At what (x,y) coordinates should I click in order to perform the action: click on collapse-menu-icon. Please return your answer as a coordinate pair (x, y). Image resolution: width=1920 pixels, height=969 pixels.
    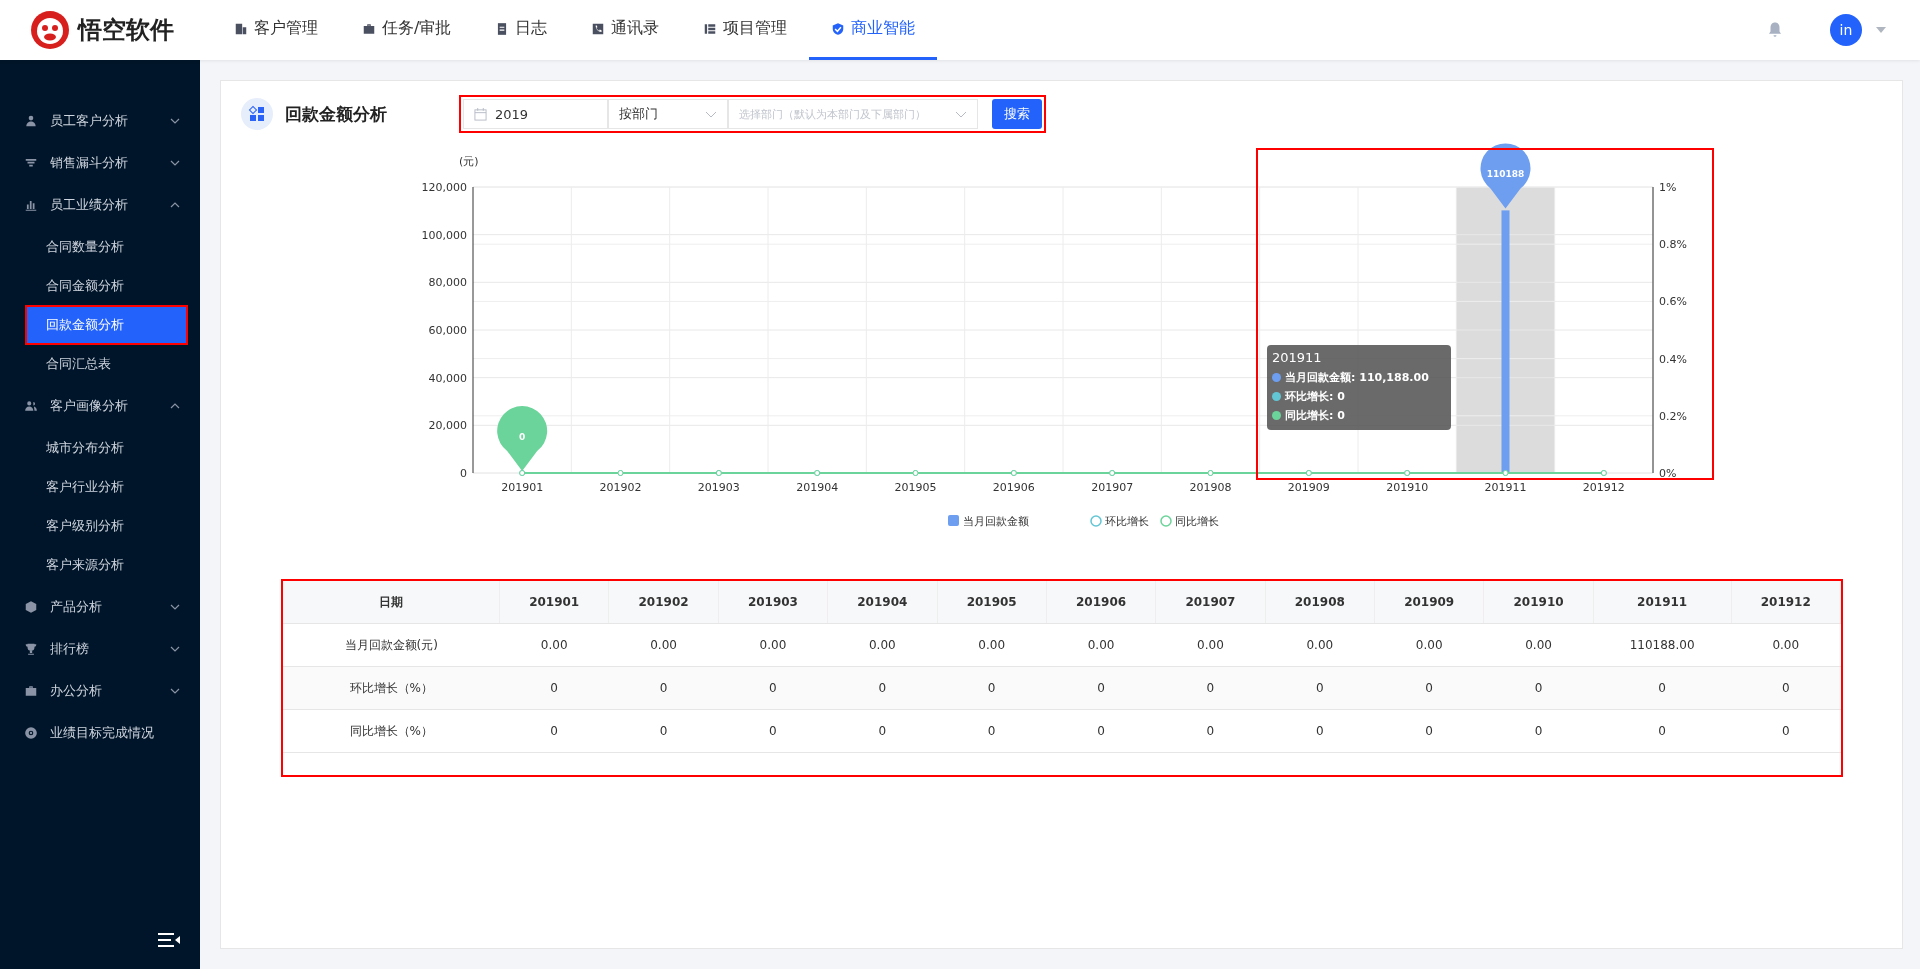
    Looking at the image, I should click on (169, 940).